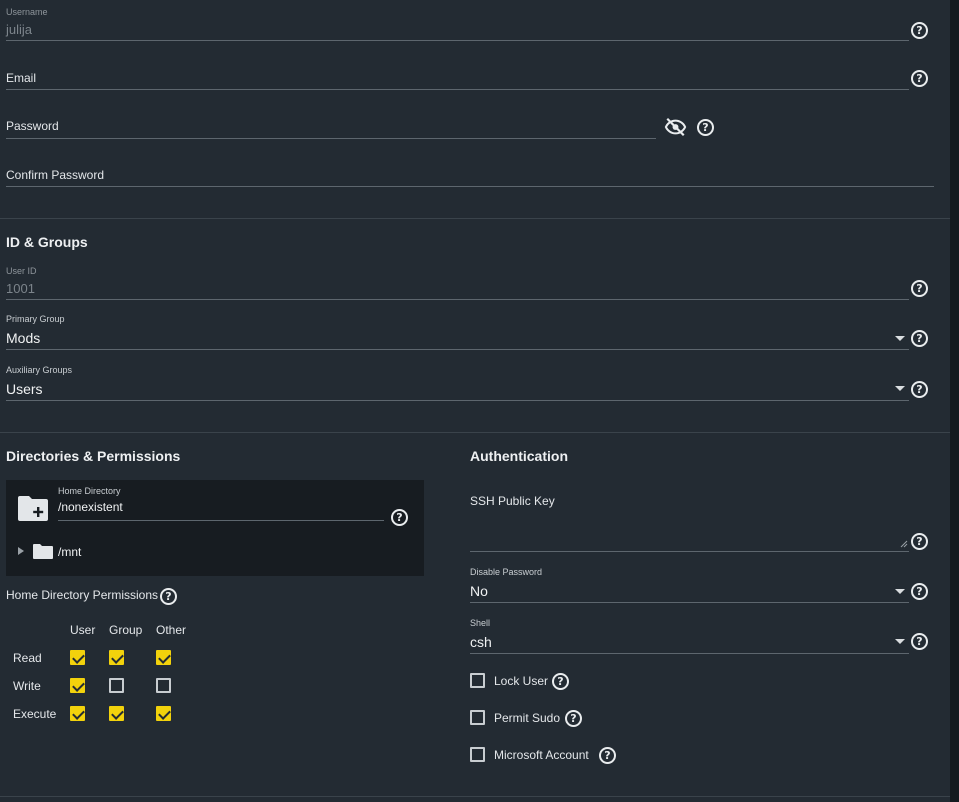  What do you see at coordinates (477, 717) in the screenshot?
I see `permit-sudo-checkbox` at bounding box center [477, 717].